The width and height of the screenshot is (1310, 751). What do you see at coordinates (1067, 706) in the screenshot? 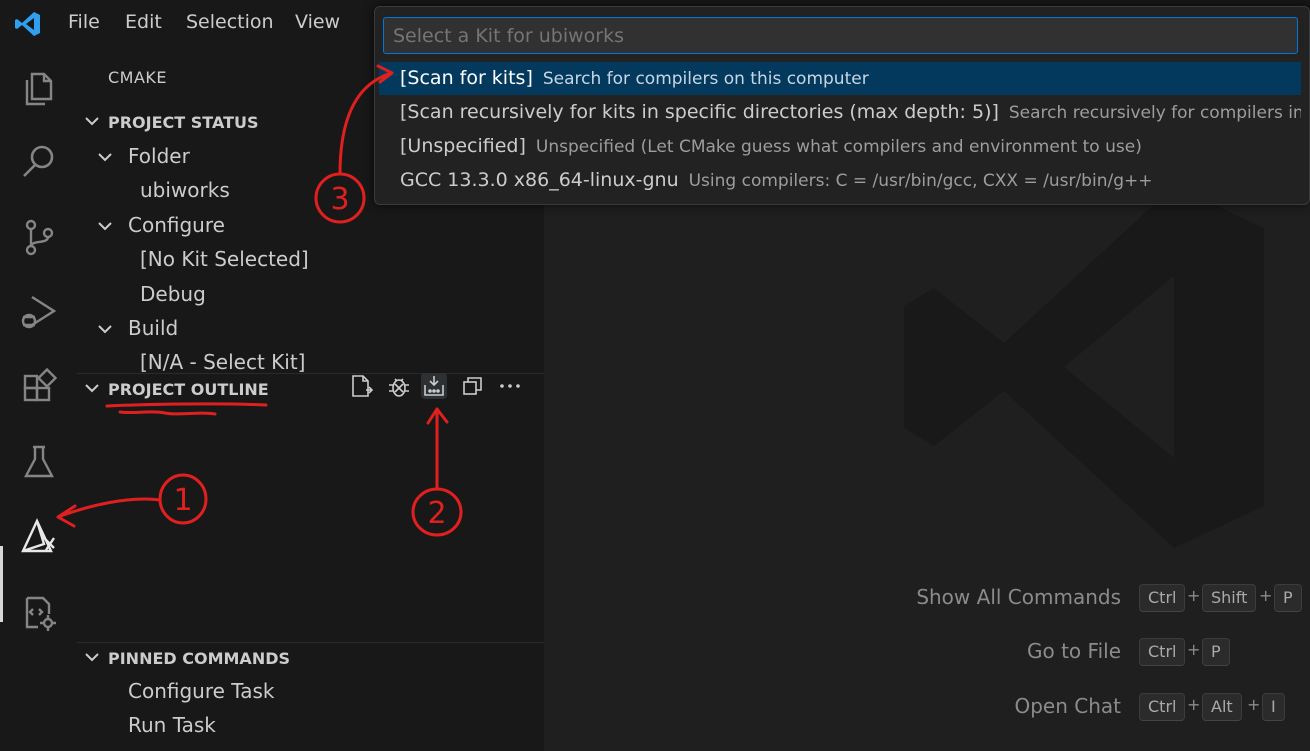
I see `shortcut-label: Open Chat` at bounding box center [1067, 706].